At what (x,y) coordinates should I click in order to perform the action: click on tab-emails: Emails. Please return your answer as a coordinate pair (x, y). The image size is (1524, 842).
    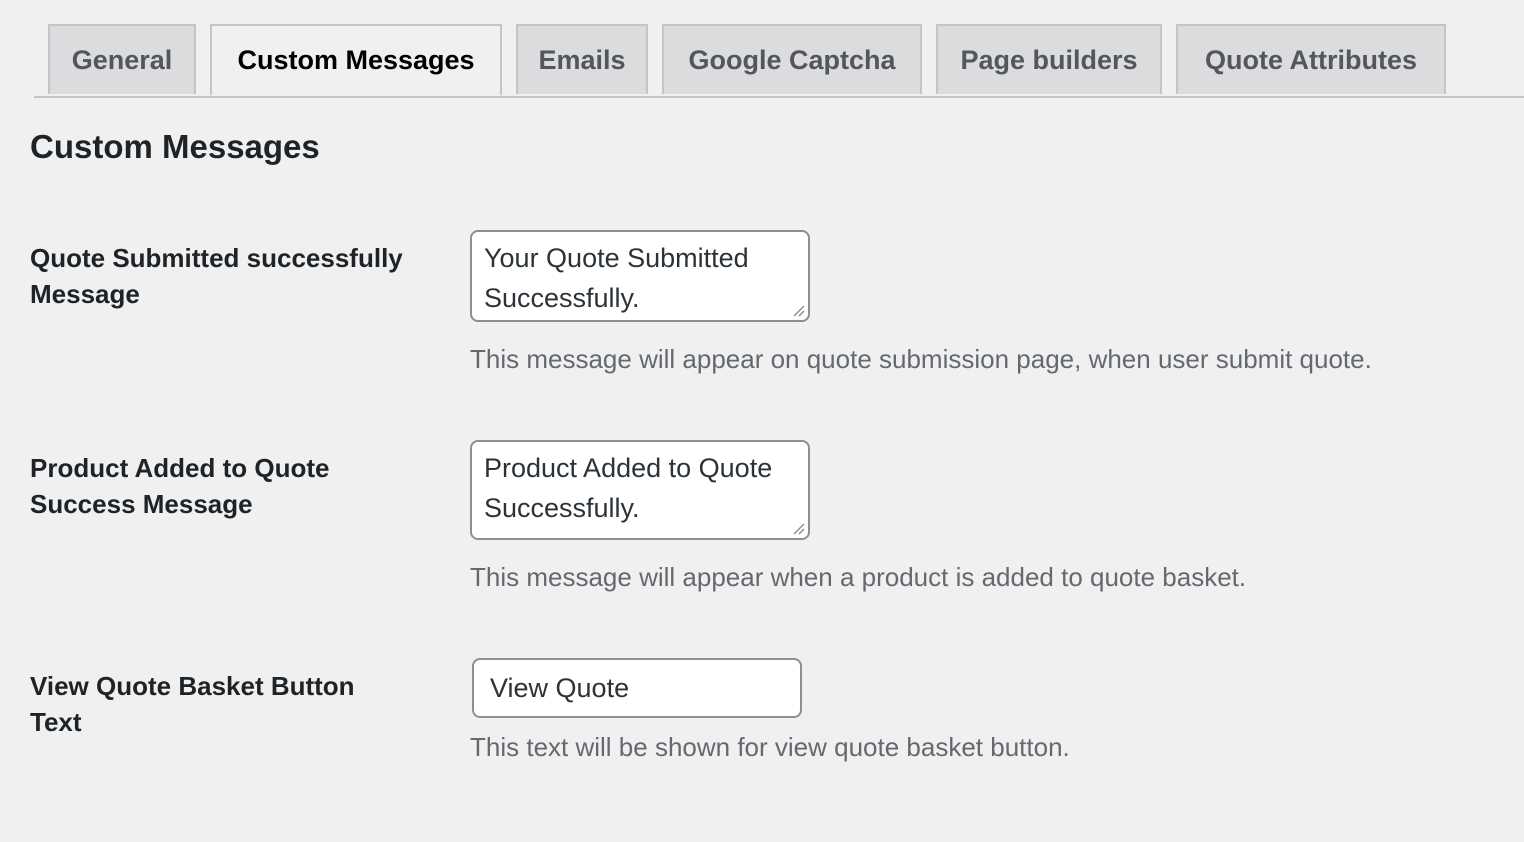
    Looking at the image, I should click on (582, 59).